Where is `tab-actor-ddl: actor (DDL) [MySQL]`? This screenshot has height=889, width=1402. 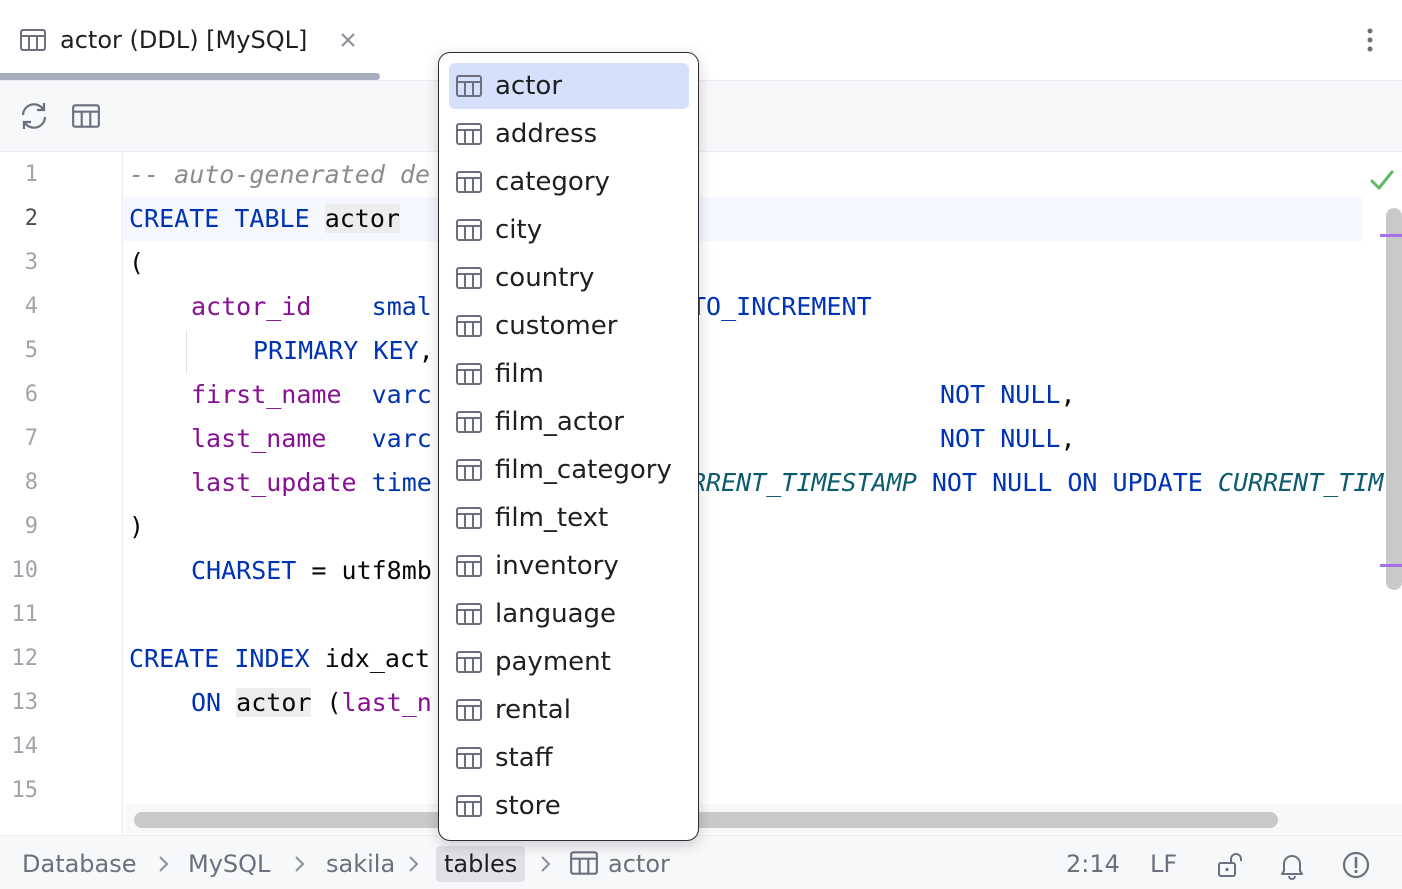 tab-actor-ddl: actor (DDL) [MySQL] is located at coordinates (190, 40).